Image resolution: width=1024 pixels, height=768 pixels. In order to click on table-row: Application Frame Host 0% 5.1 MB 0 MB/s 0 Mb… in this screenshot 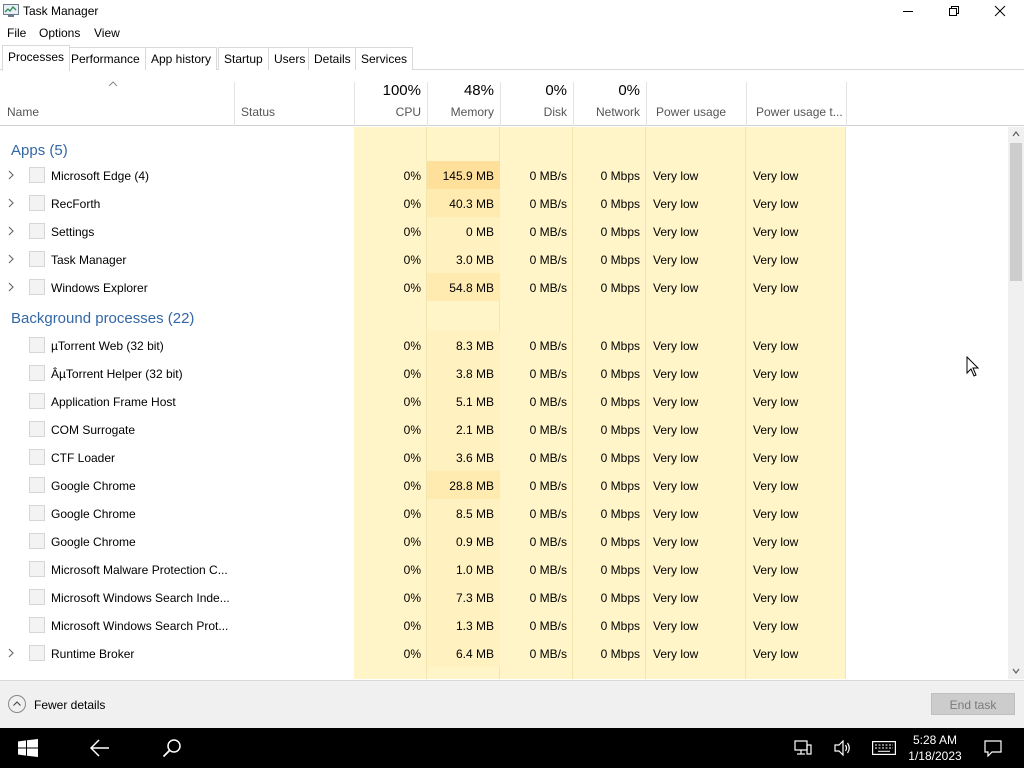, I will do `click(504, 401)`.